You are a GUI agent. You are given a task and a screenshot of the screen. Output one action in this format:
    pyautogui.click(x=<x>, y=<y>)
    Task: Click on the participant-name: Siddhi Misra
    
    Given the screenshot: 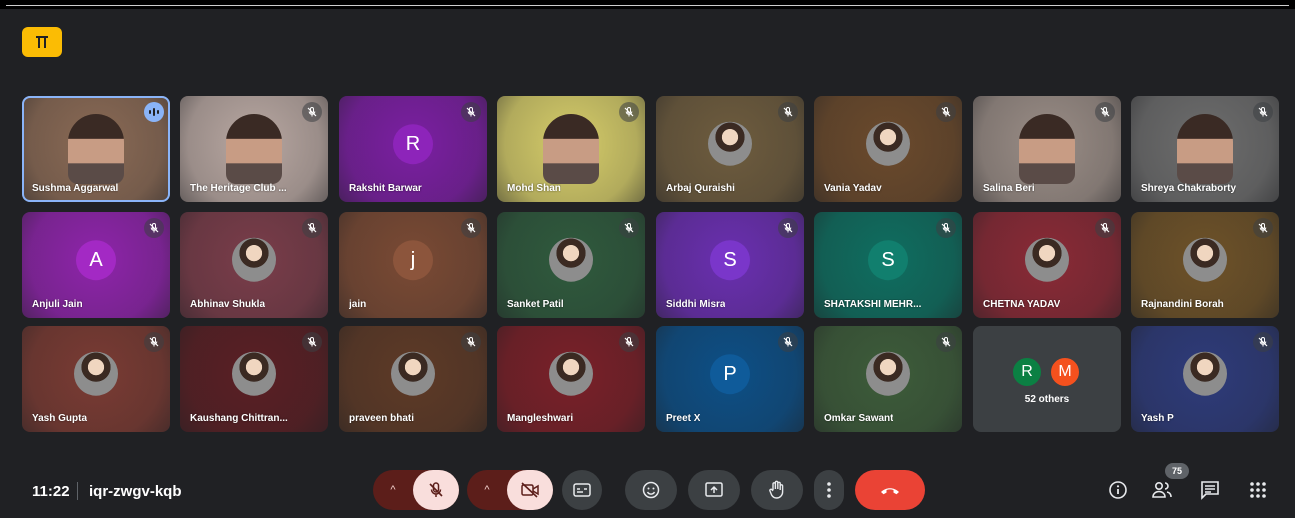 What is the action you would take?
    pyautogui.click(x=696, y=304)
    